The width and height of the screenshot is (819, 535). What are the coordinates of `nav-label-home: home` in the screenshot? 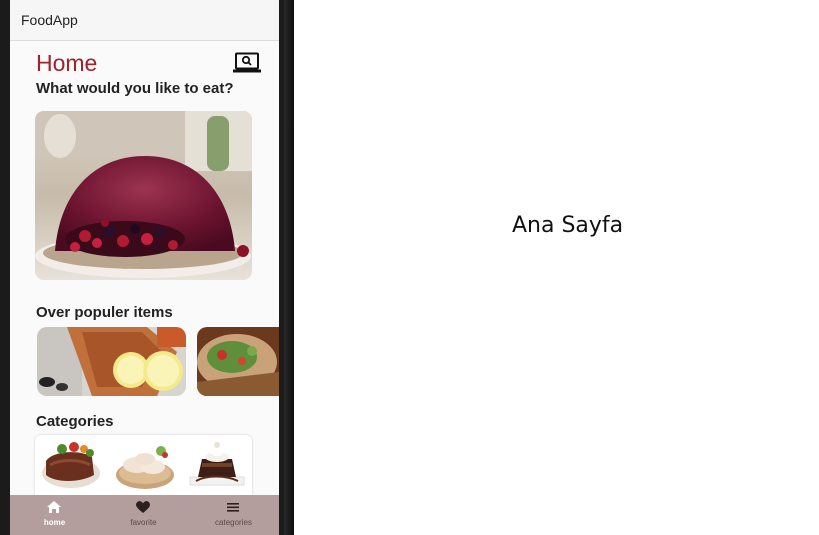 It's located at (54, 522).